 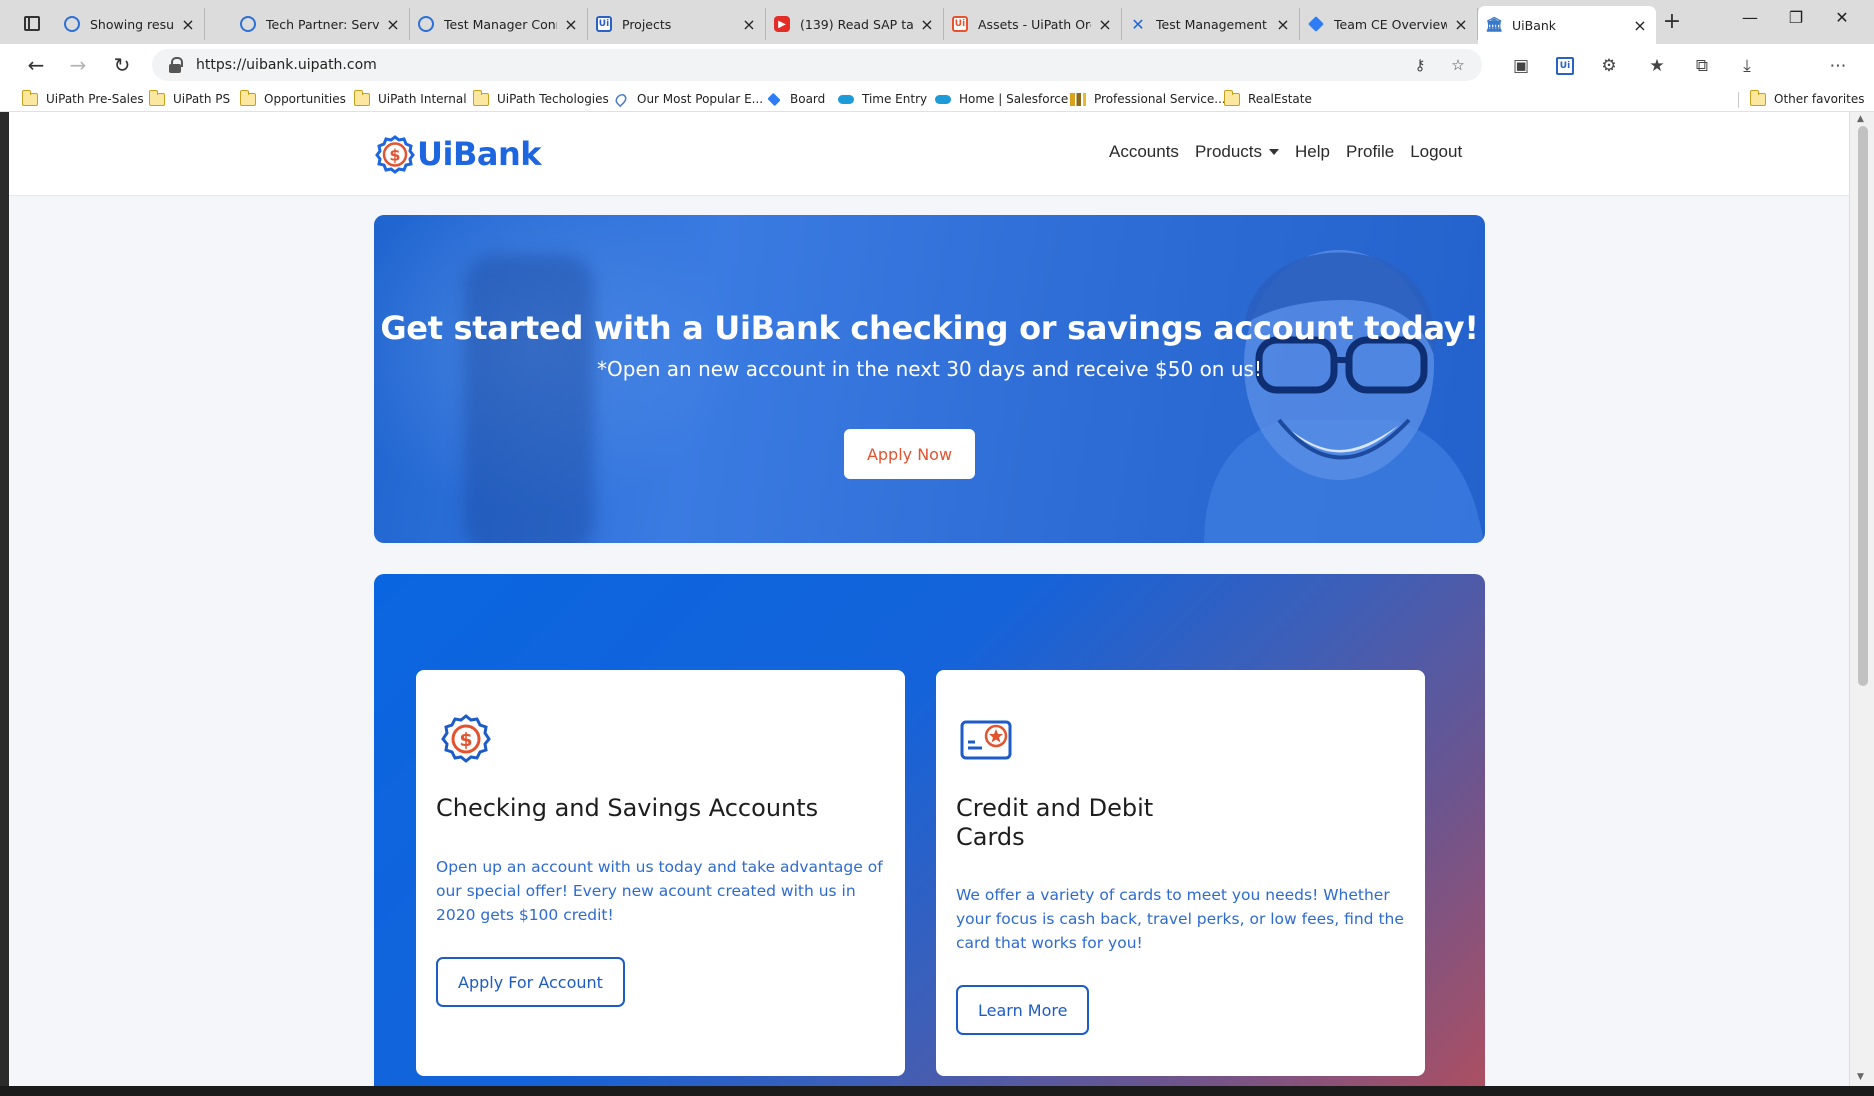 I want to click on tab-showing-results: Showing results for " ×, so click(x=130, y=24).